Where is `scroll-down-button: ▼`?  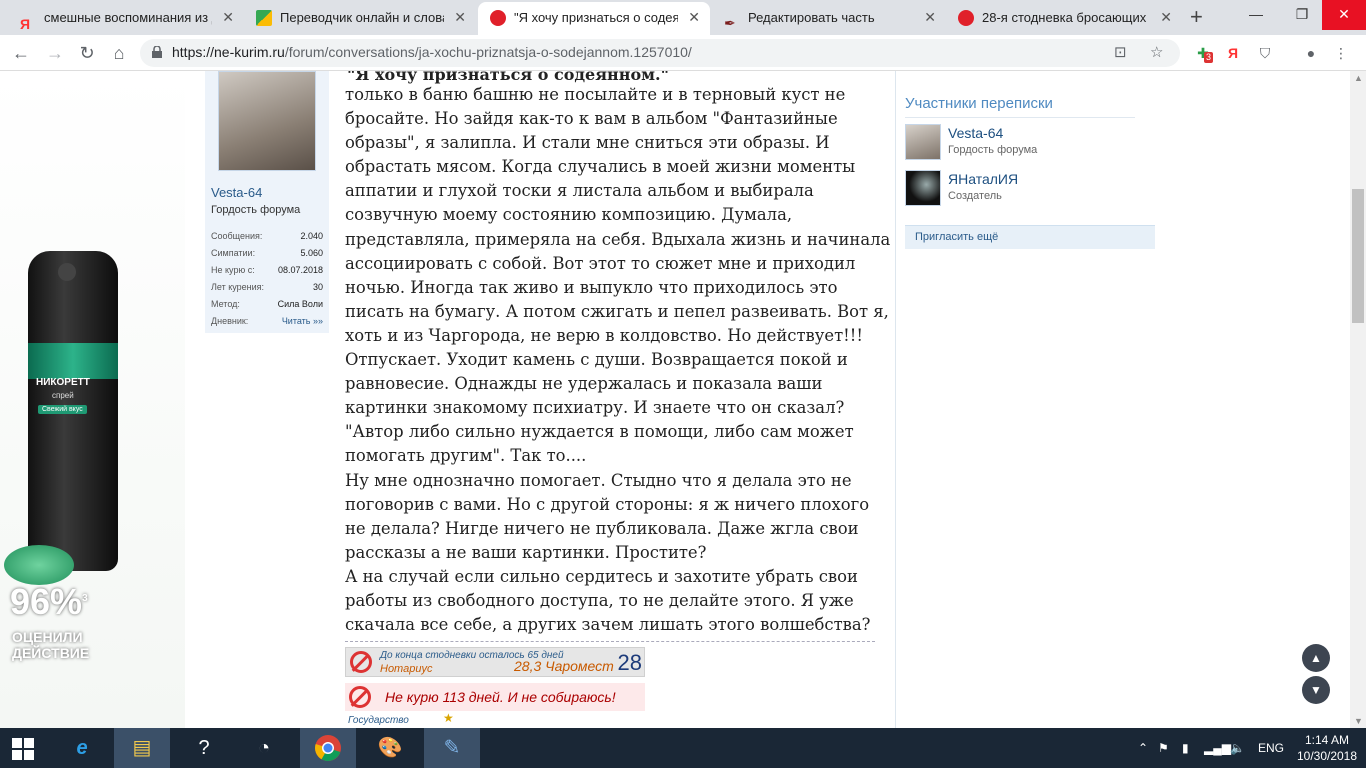
scroll-down-button: ▼ is located at coordinates (1316, 690).